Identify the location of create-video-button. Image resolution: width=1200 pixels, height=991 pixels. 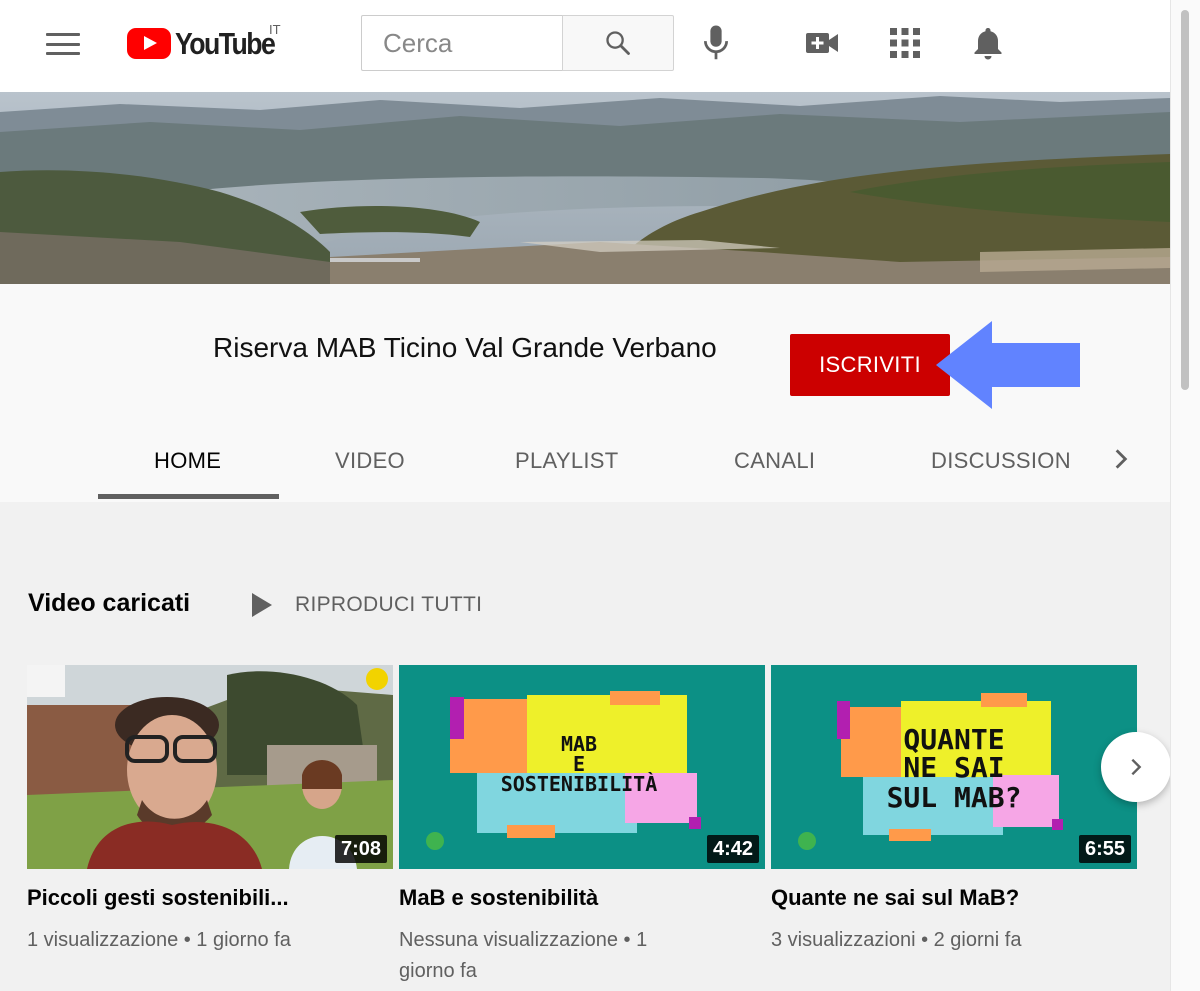
(822, 43).